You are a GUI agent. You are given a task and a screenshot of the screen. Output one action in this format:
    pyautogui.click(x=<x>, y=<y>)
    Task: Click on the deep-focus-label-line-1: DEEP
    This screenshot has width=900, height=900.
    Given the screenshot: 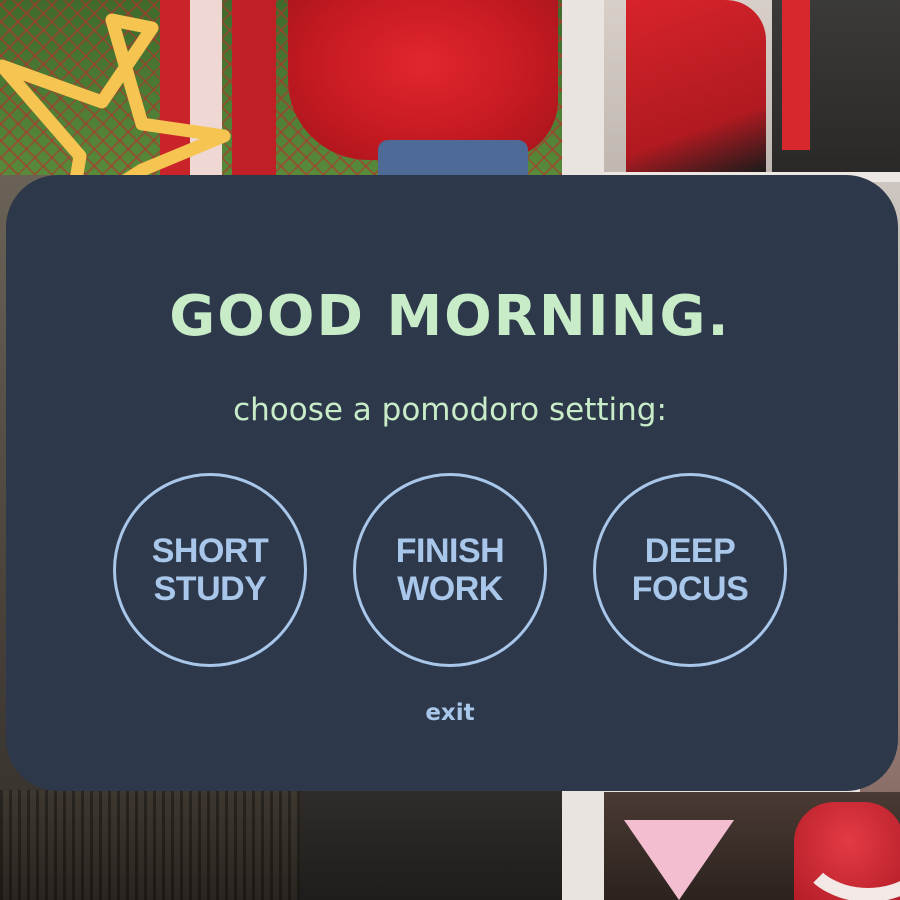 What is the action you would take?
    pyautogui.click(x=690, y=551)
    